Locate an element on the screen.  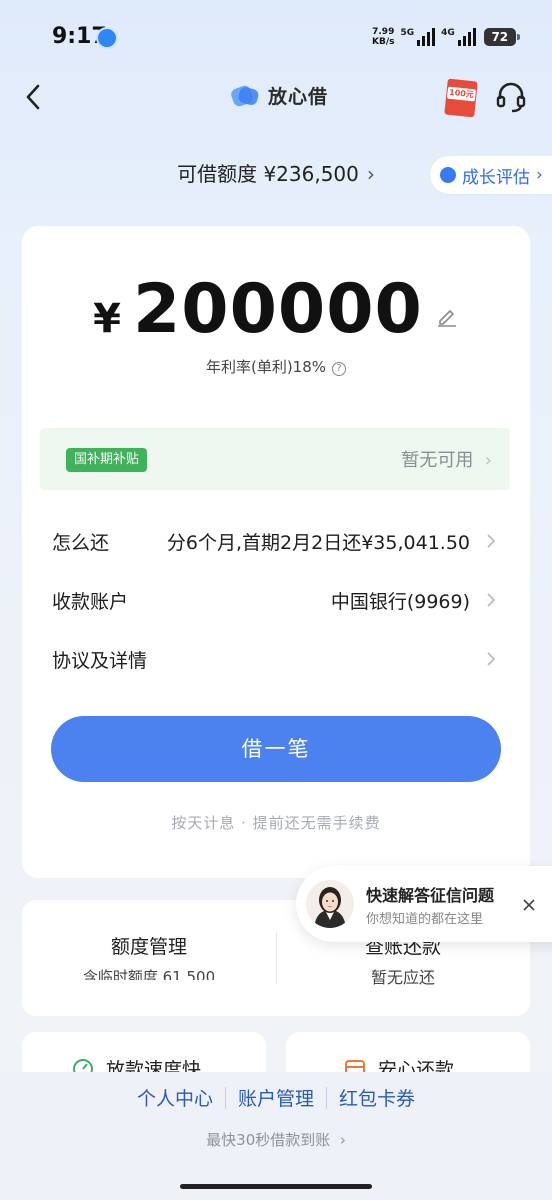
bottom-links: 个人中心 账户管理 红包卡券 is located at coordinates (276, 1097).